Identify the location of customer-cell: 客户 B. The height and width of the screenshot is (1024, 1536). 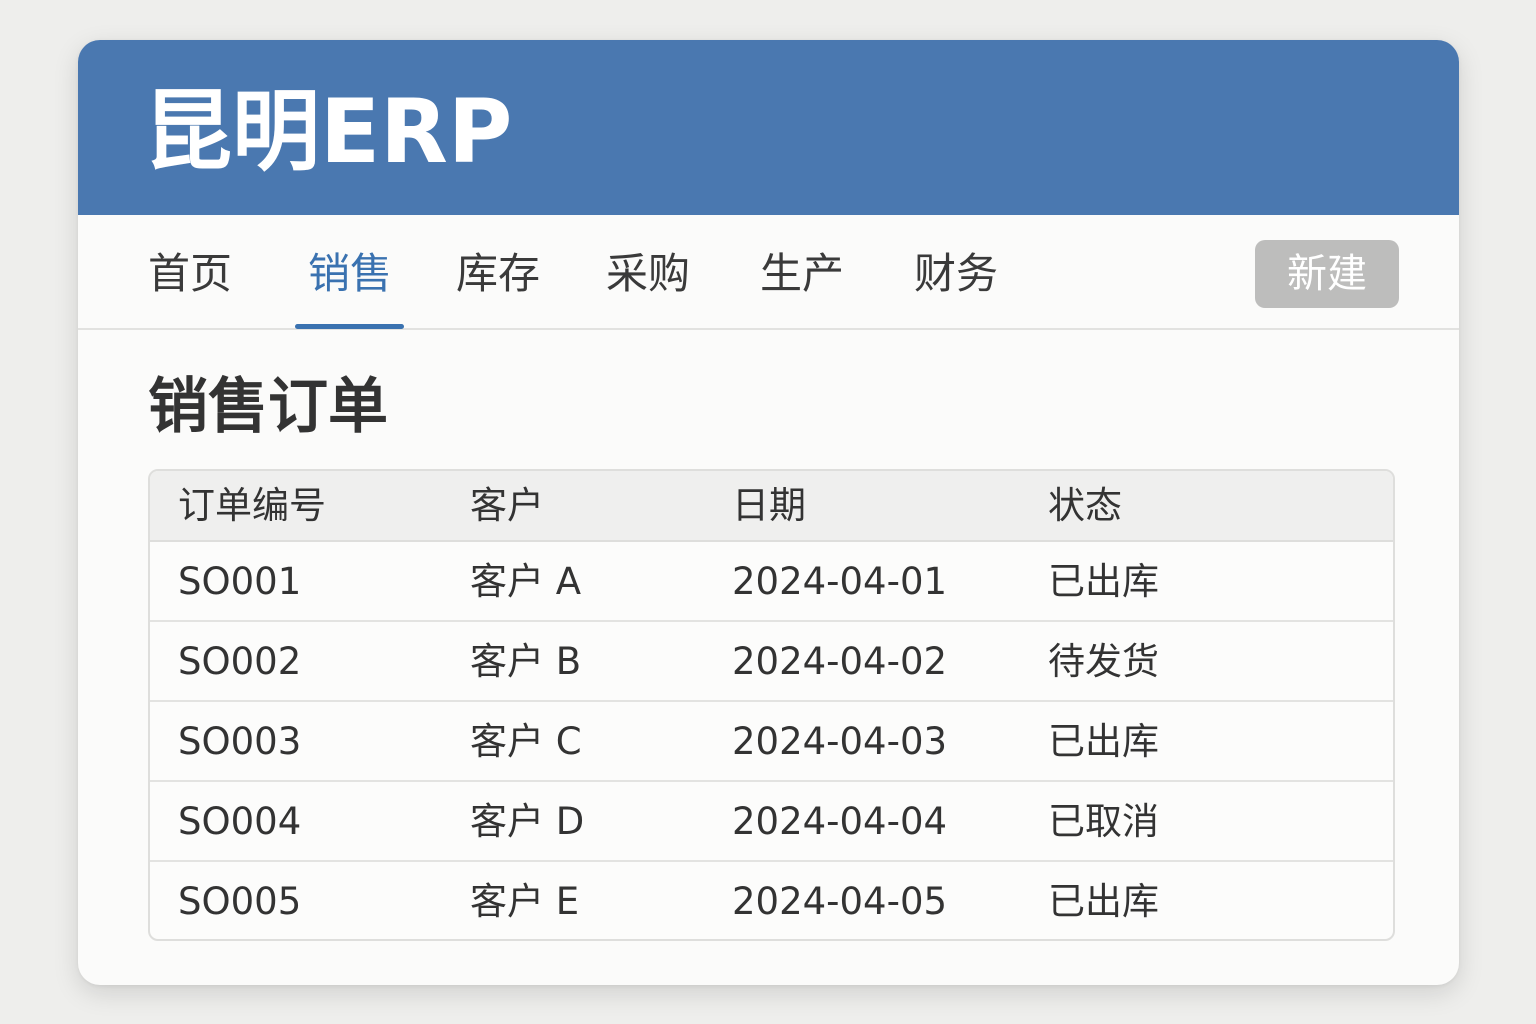
(526, 661).